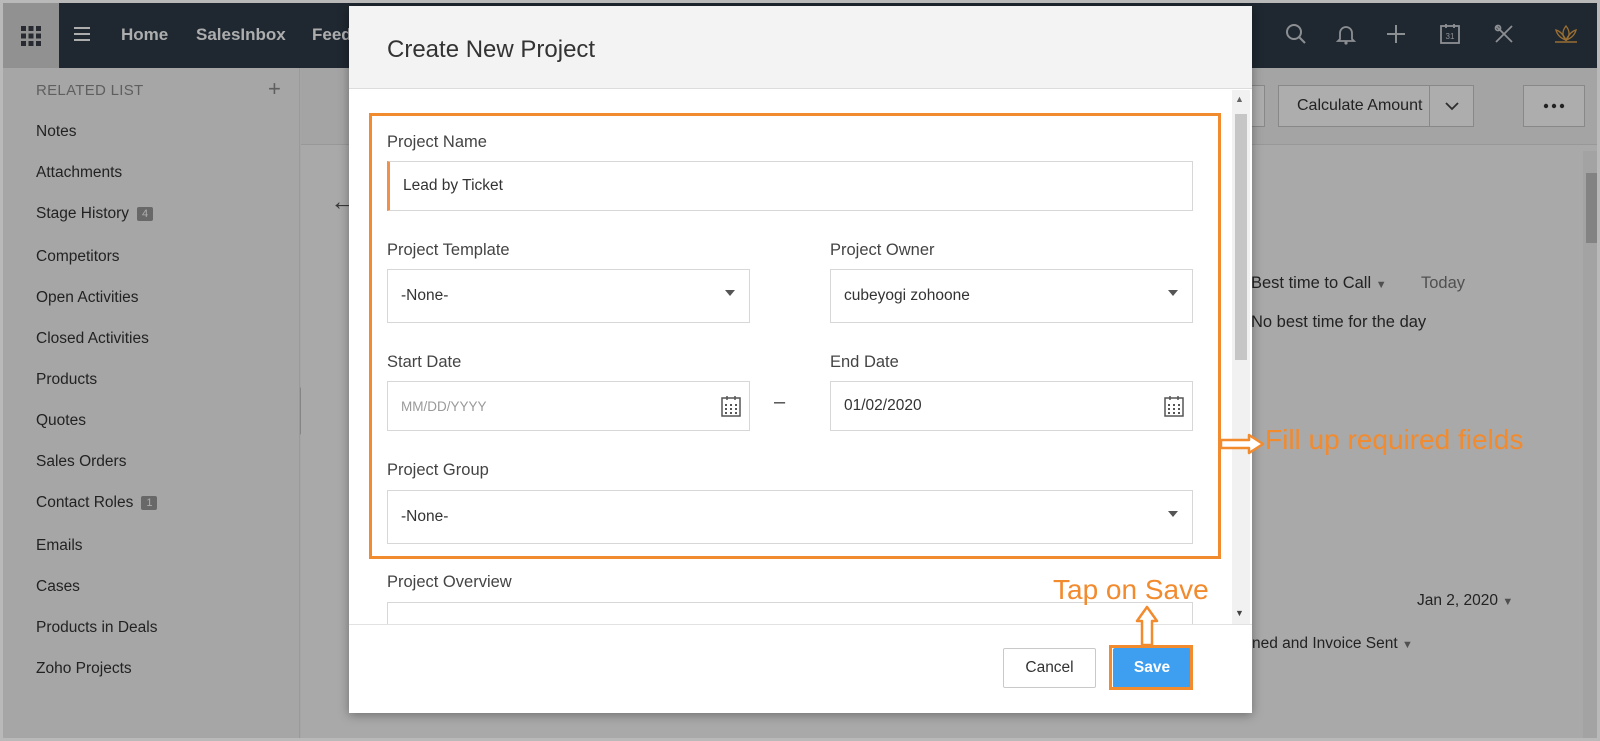 This screenshot has height=741, width=1600. I want to click on right-arrow-annotation-icon, so click(1242, 444).